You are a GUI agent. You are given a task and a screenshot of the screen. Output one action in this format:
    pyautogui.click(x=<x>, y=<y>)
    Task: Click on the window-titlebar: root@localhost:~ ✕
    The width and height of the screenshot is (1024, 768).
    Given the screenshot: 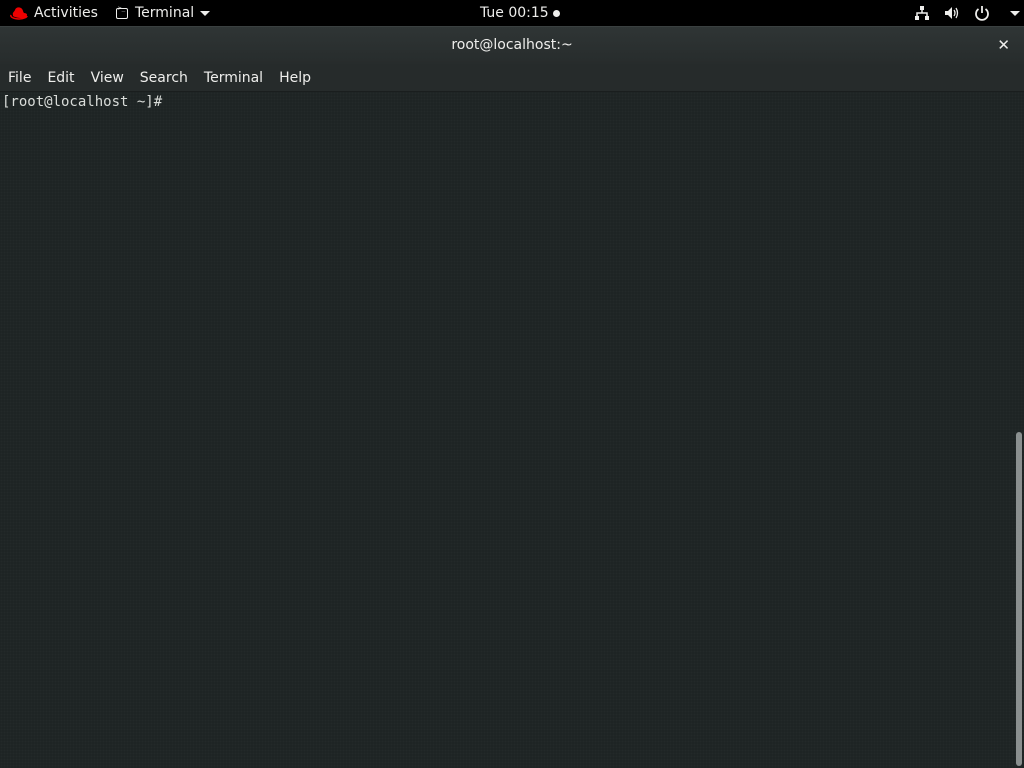 What is the action you would take?
    pyautogui.click(x=512, y=45)
    